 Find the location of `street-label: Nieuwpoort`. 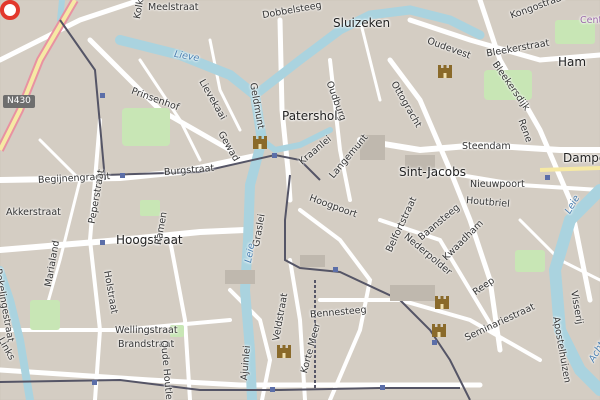

street-label: Nieuwpoort is located at coordinates (497, 184).